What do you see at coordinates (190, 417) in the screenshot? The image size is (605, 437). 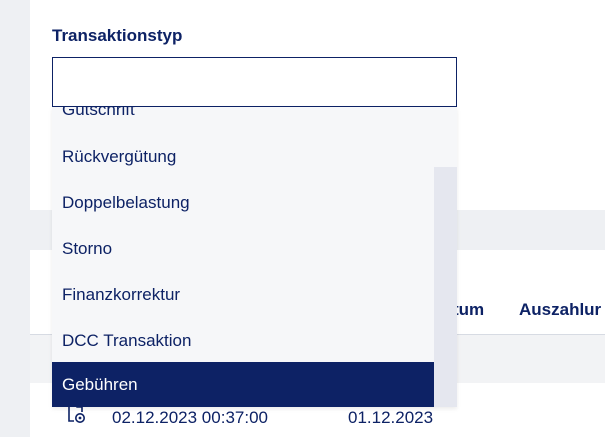 I see `transaction-datetime: 02.12.2023 00:37:00` at bounding box center [190, 417].